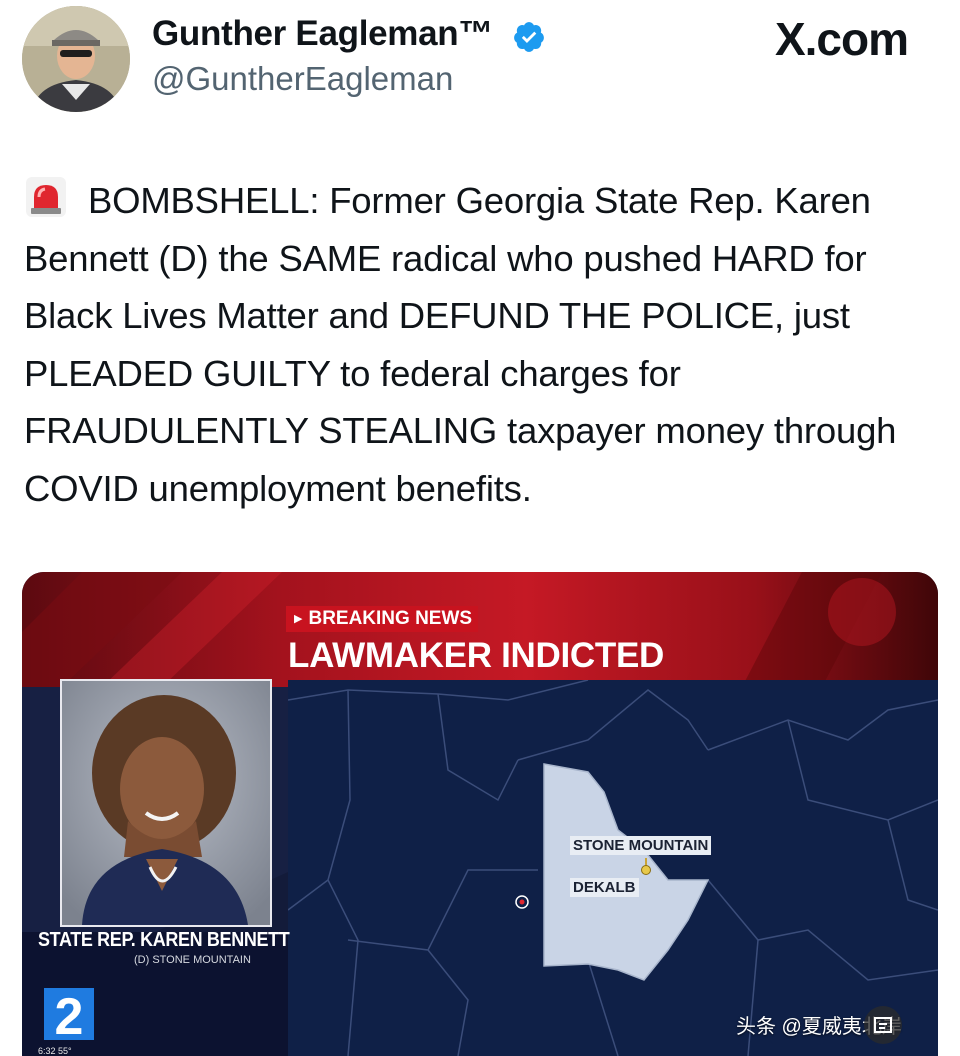 This screenshot has width=960, height=1056. Describe the element at coordinates (55, 1051) in the screenshot. I see `ticker-time-temp: 6:32 55°` at that location.